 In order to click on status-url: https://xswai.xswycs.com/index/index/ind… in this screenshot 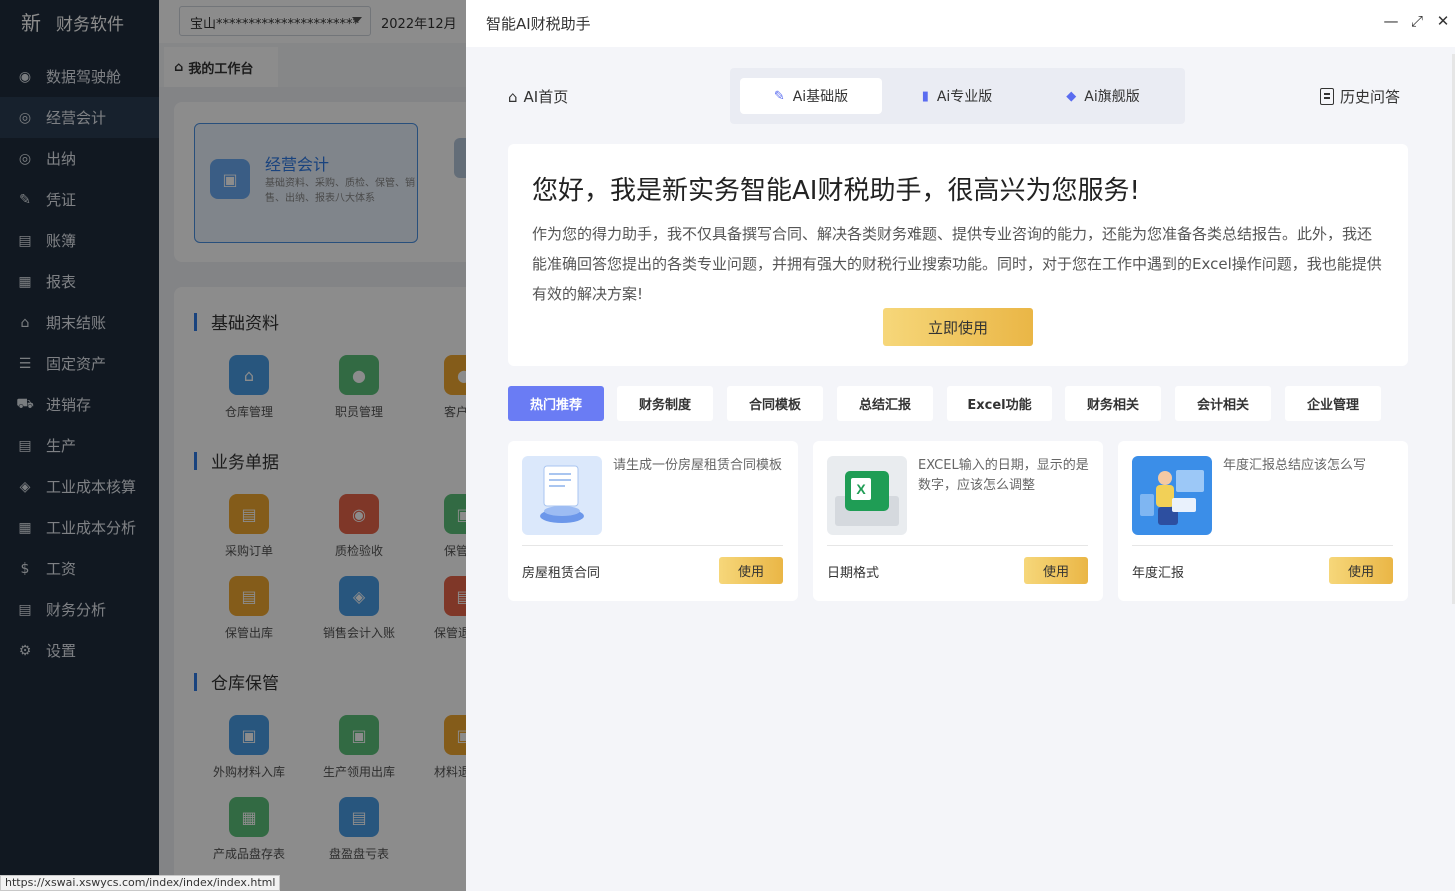, I will do `click(140, 883)`.